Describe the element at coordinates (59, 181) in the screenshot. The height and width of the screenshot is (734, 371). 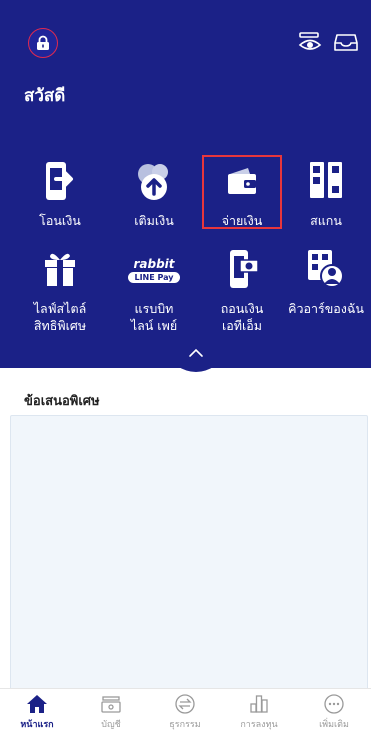
I see `phone-transfer-icon` at that location.